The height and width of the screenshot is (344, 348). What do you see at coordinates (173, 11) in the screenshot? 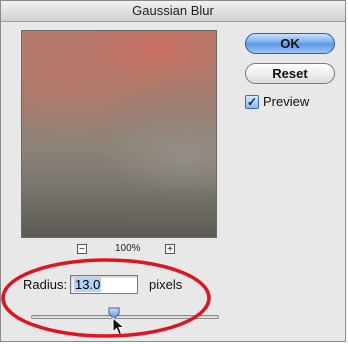
I see `dialog-title: Gaussian Blur` at bounding box center [173, 11].